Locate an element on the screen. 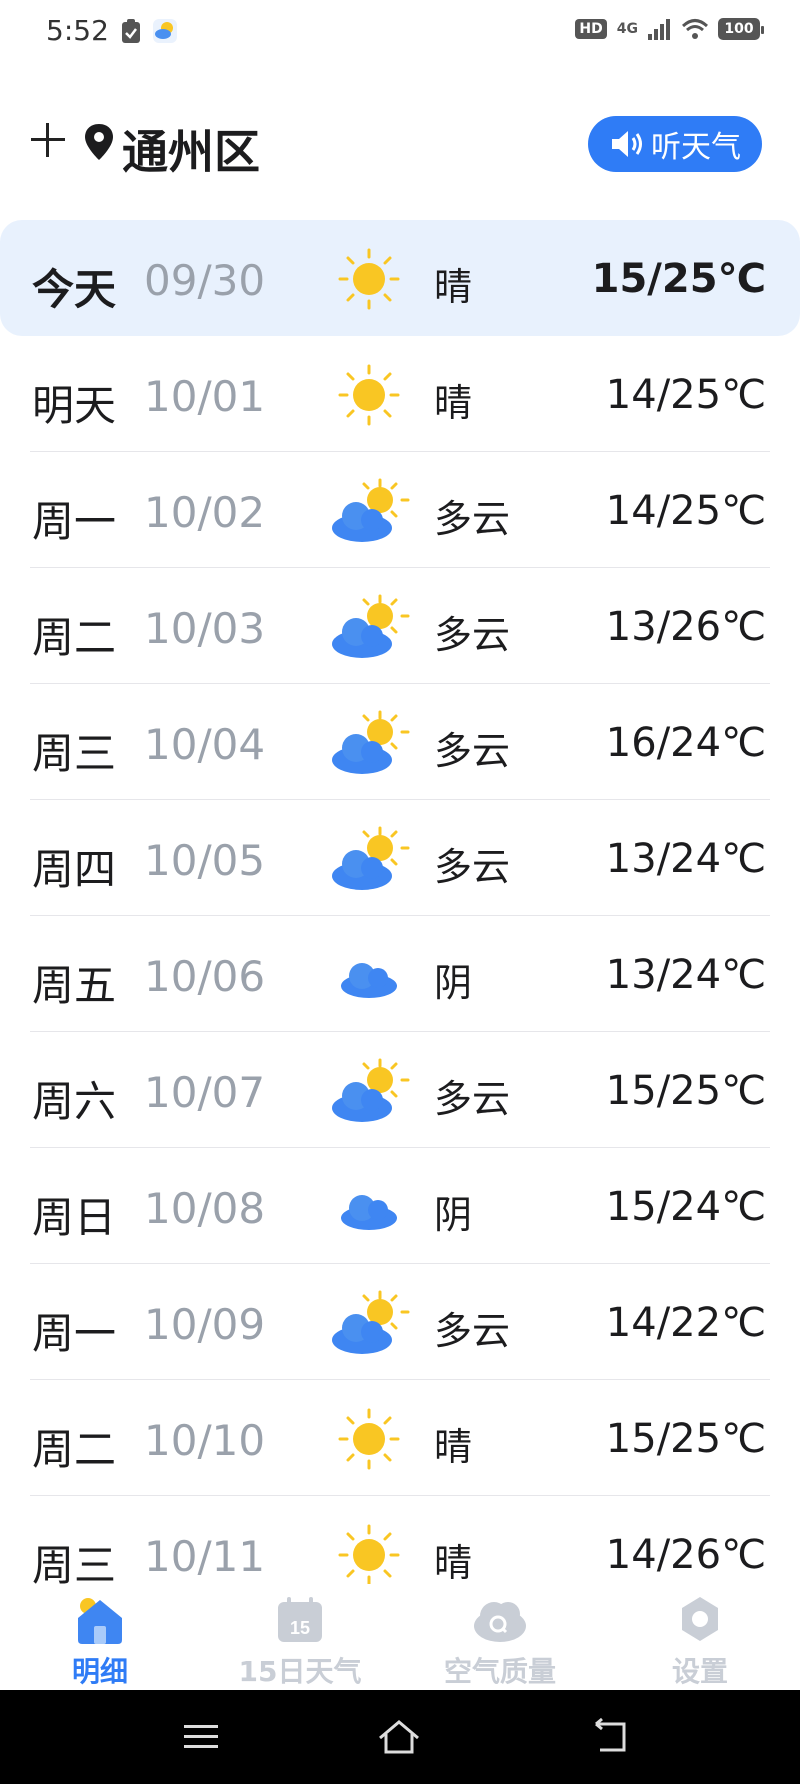  tab-details: 明细 is located at coordinates (100, 1642).